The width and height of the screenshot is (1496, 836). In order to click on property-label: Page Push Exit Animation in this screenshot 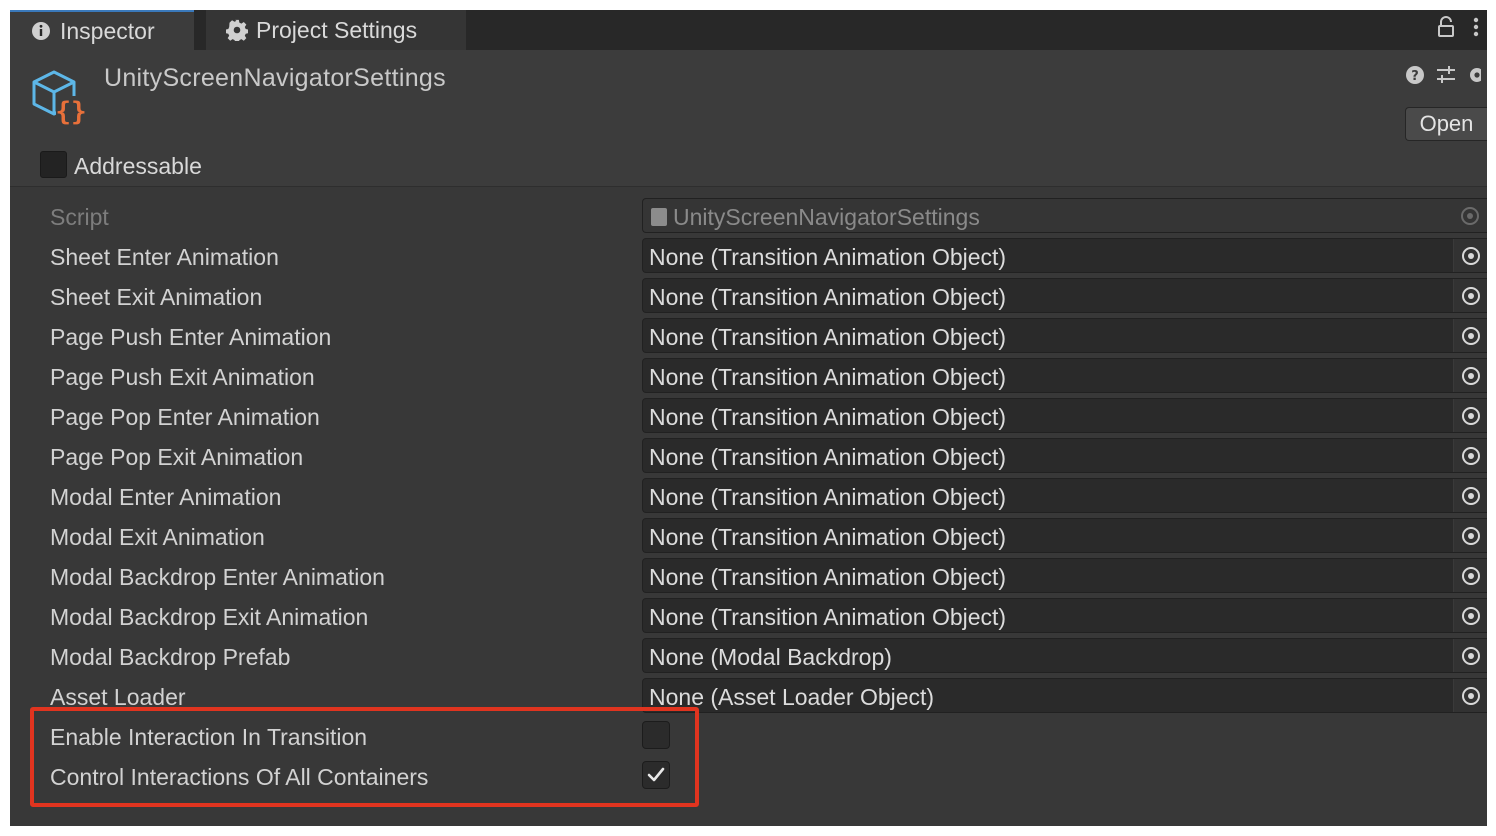, I will do `click(182, 377)`.